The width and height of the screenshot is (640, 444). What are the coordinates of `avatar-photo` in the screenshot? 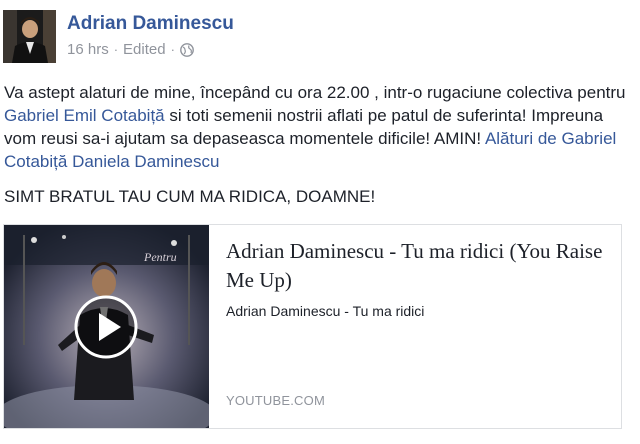 It's located at (29, 36).